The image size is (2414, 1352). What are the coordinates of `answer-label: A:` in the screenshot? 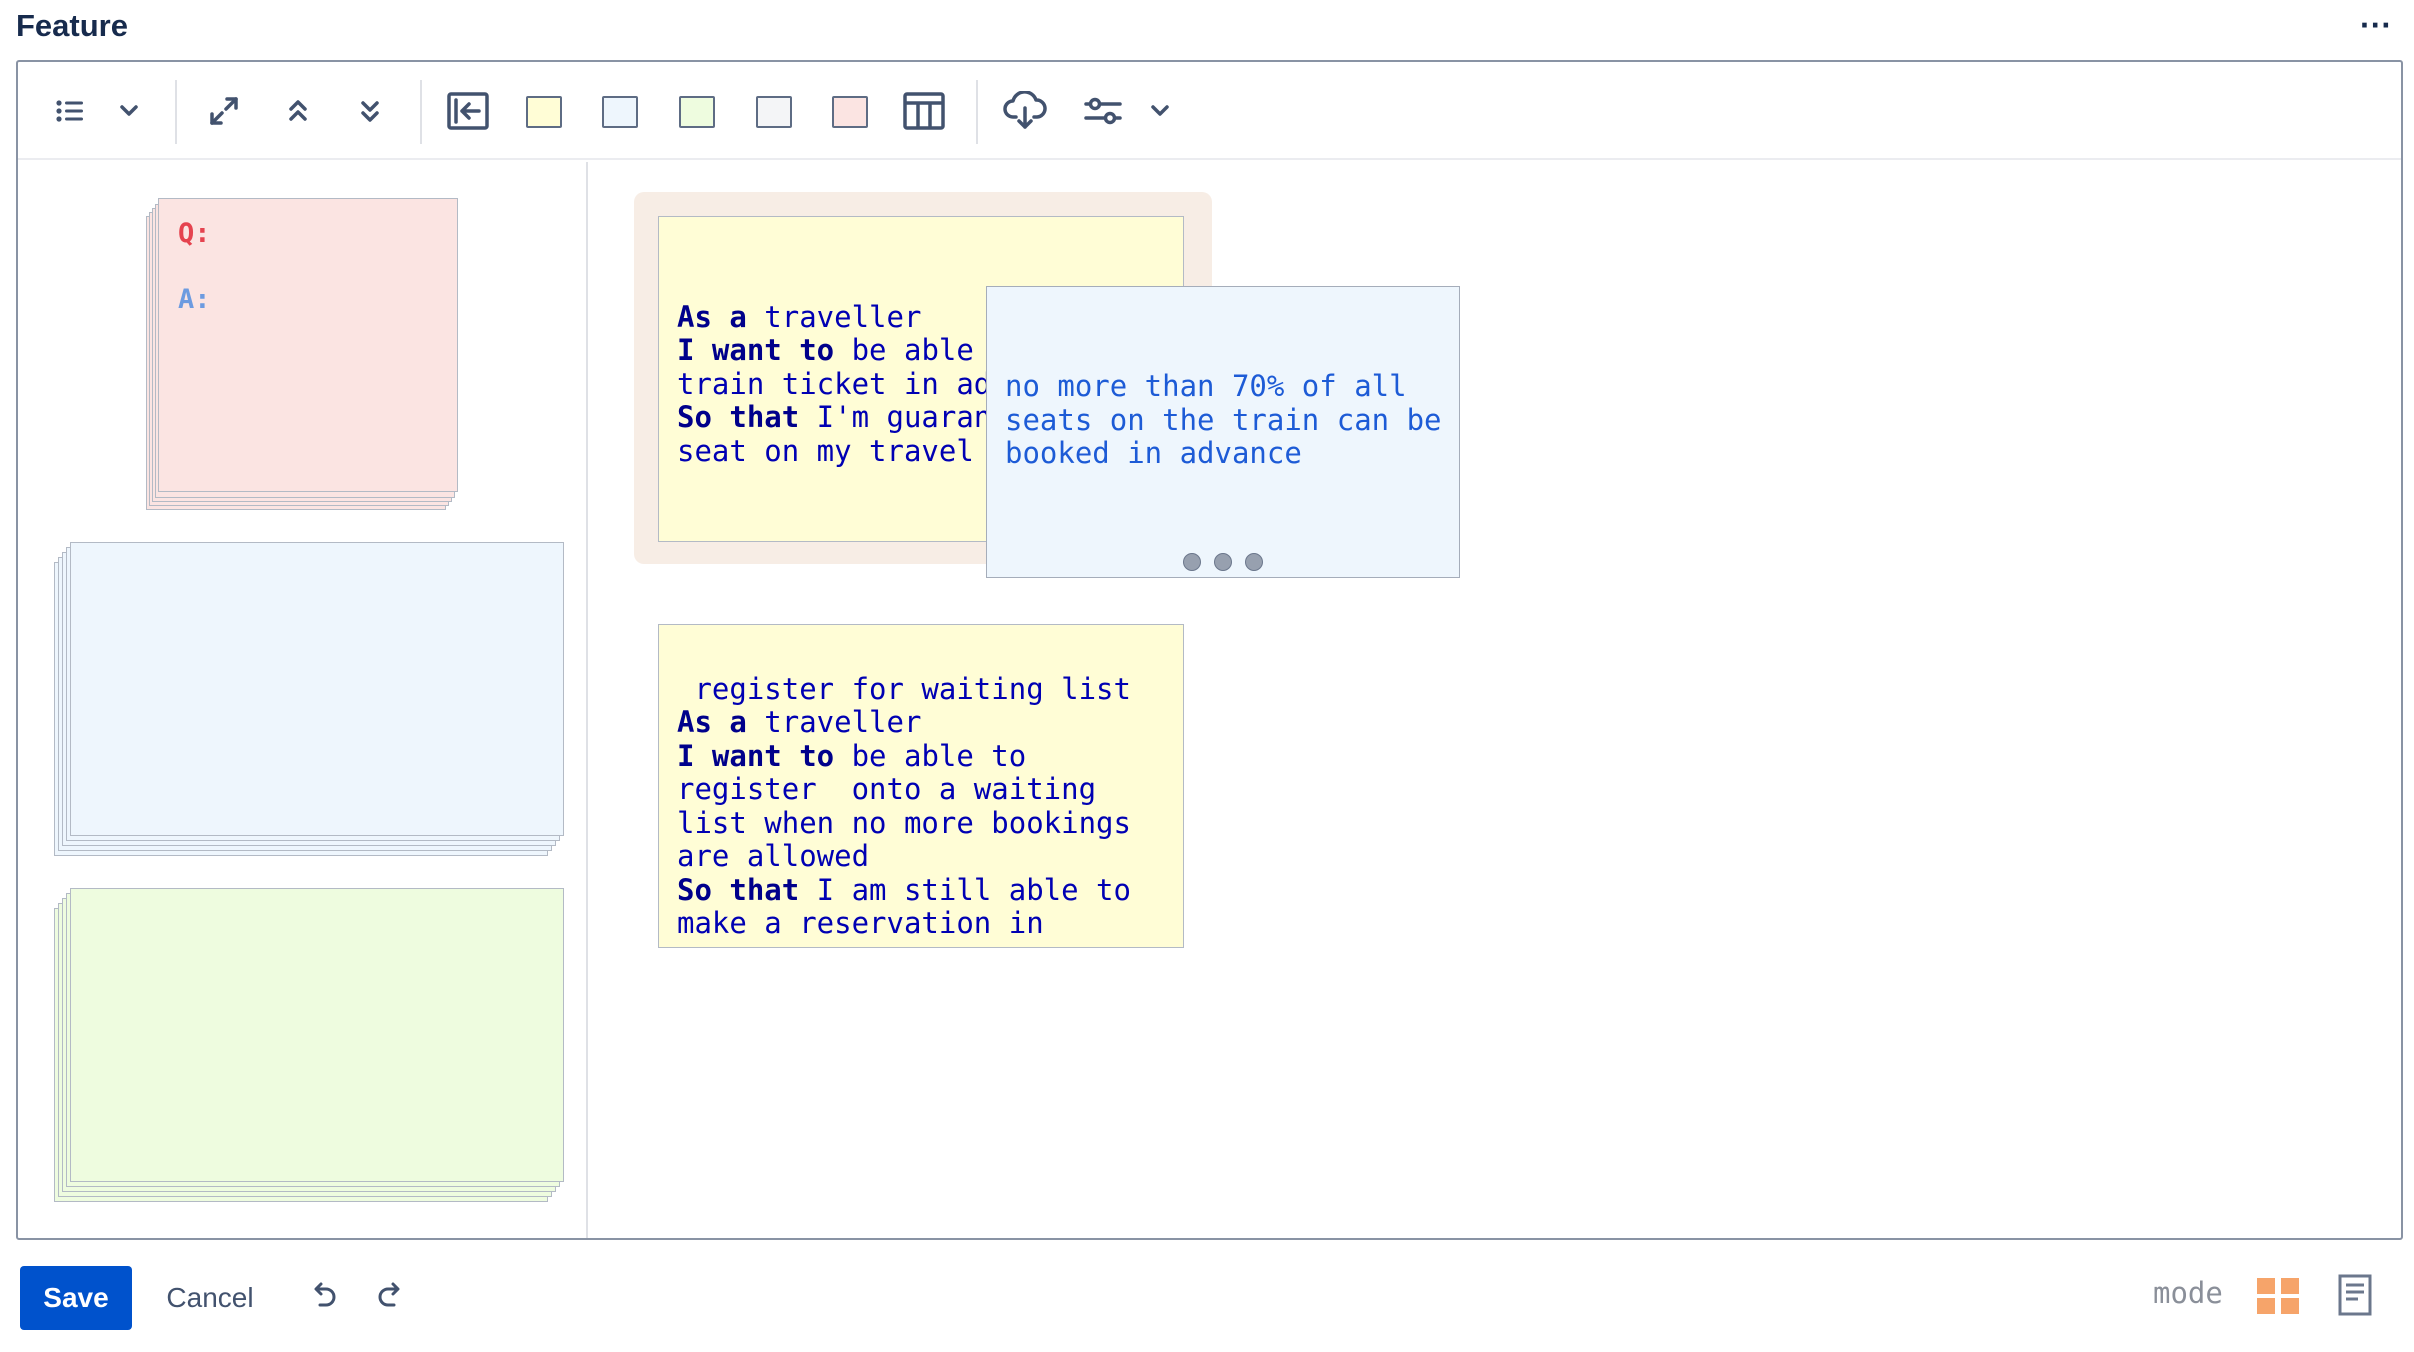 It's located at (194, 299).